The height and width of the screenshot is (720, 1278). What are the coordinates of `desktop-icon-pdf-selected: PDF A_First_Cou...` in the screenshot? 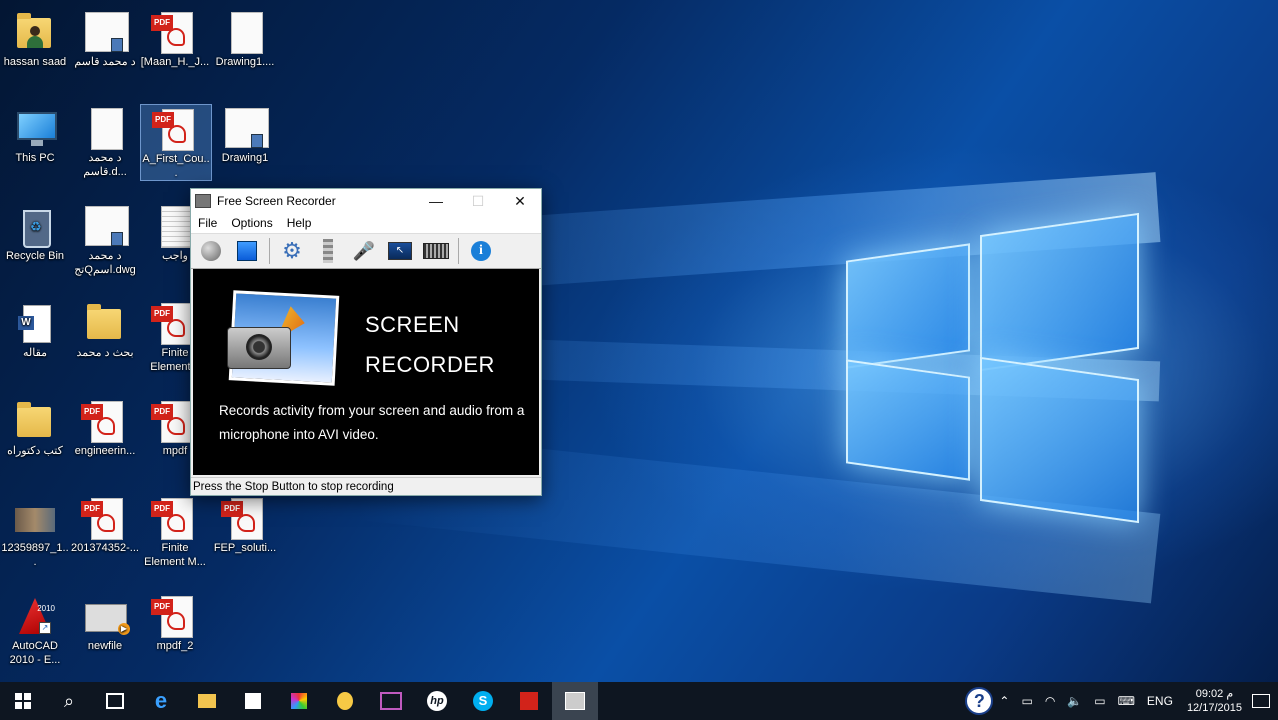 It's located at (176, 142).